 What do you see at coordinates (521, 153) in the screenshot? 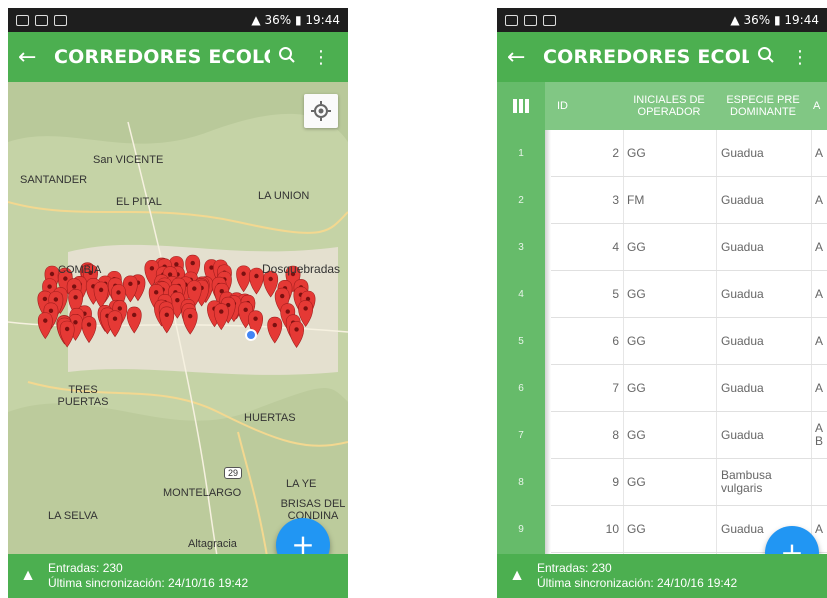
I see `row-number: 1` at bounding box center [521, 153].